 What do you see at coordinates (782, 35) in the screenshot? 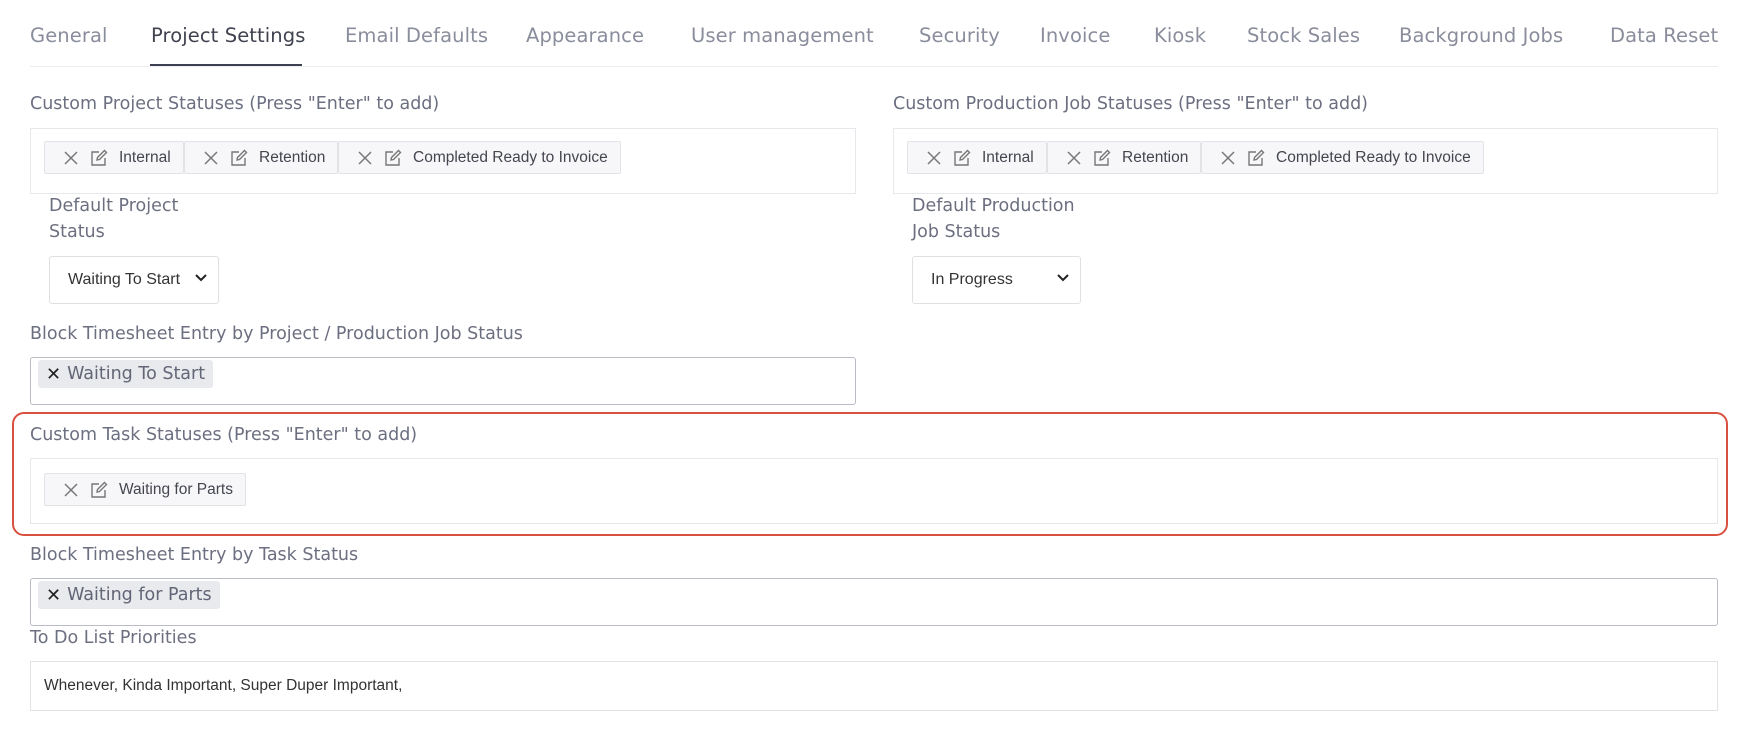
I see `tab-user-management: User management` at bounding box center [782, 35].